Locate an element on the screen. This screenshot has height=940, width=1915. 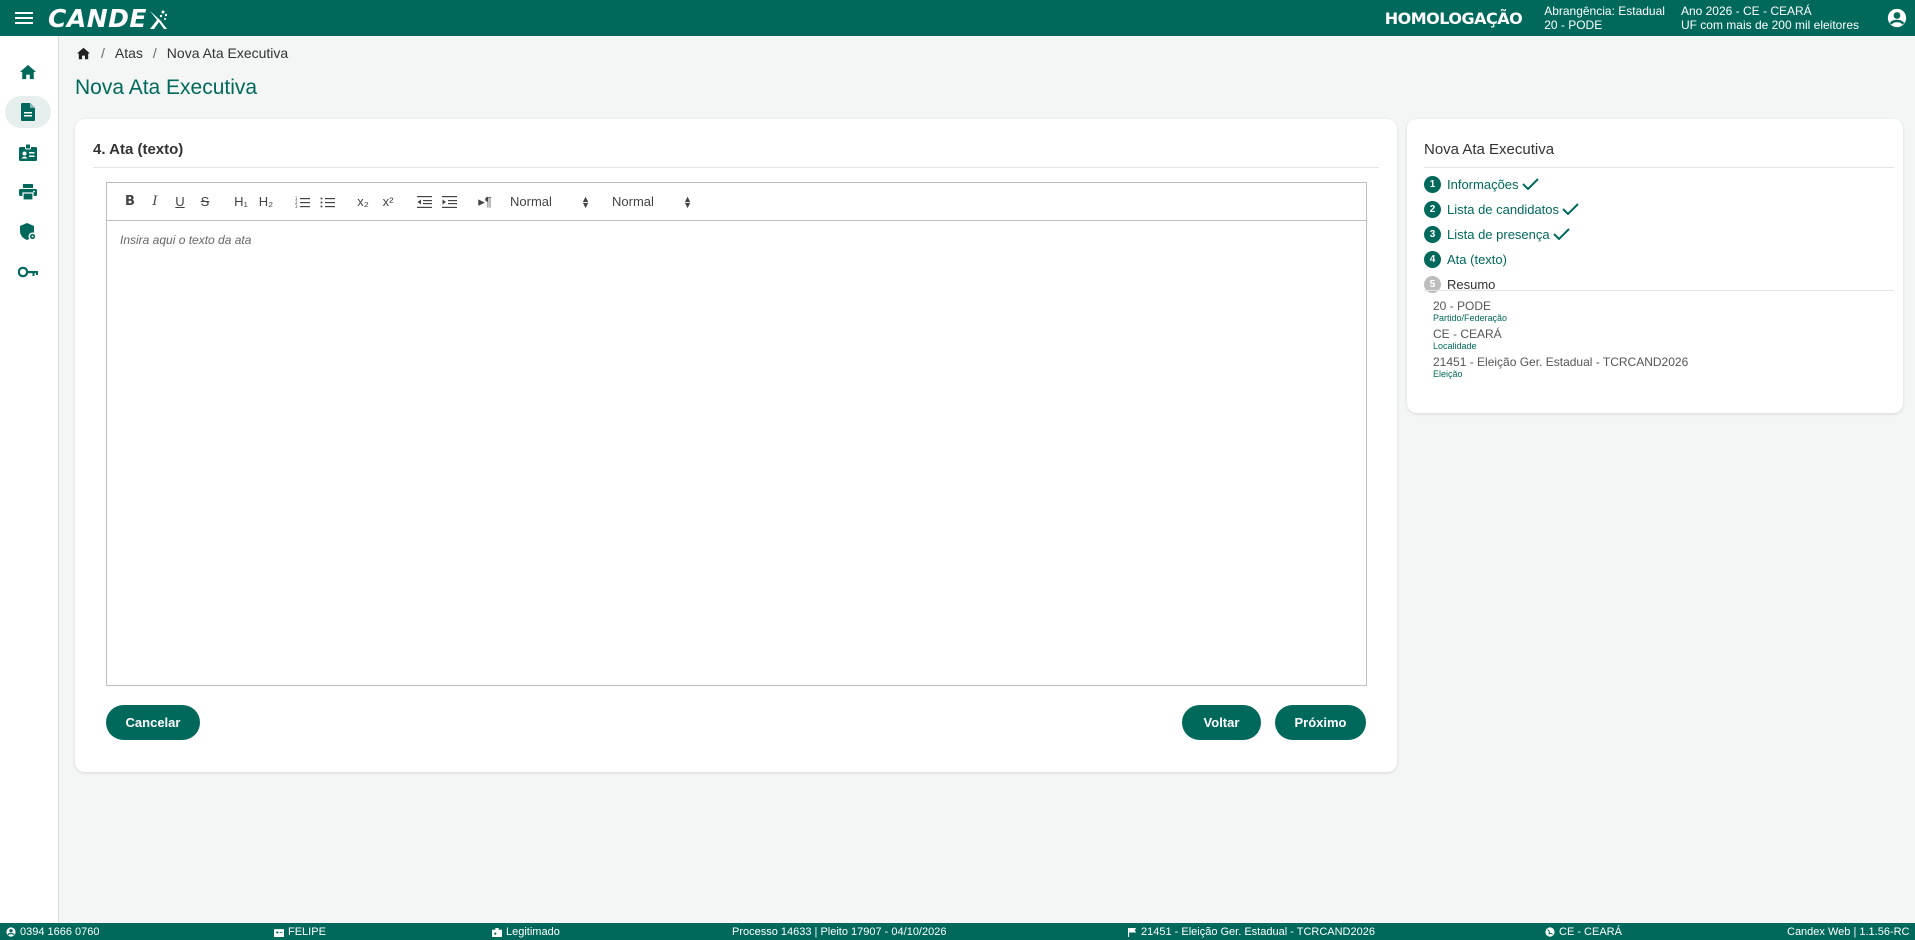
bold-button: B is located at coordinates (130, 202).